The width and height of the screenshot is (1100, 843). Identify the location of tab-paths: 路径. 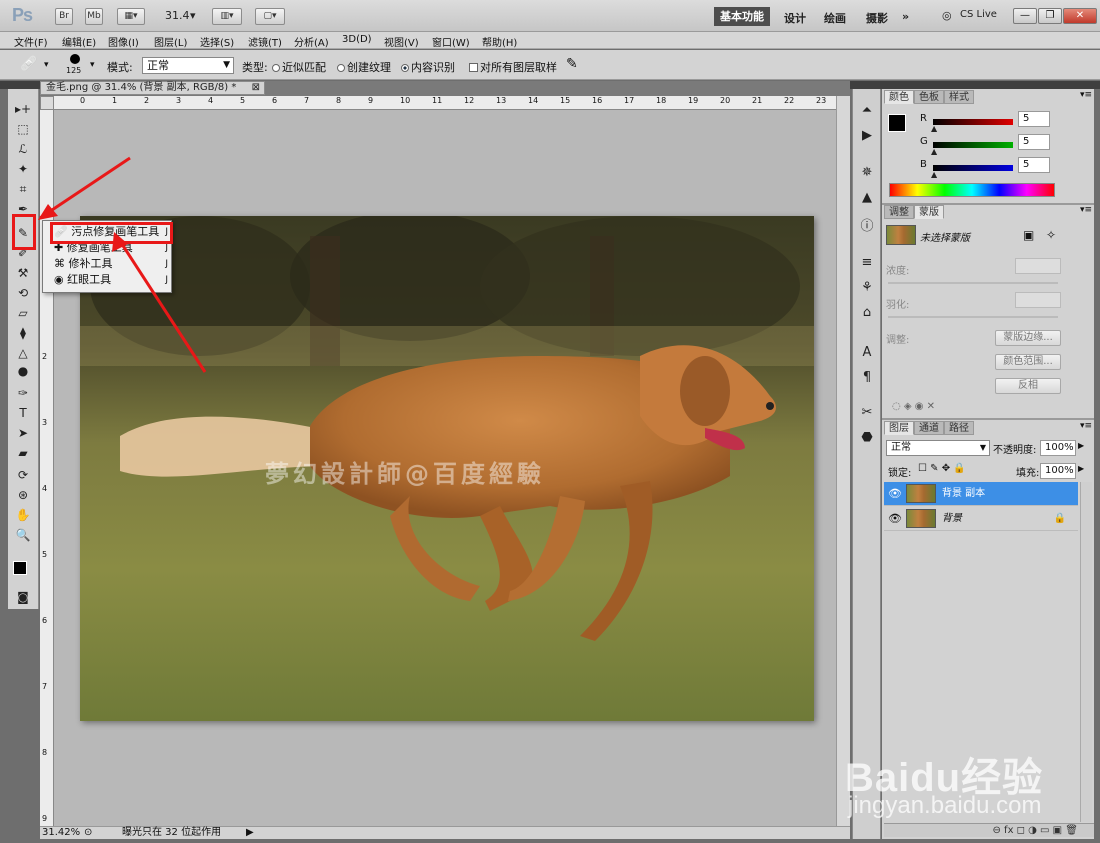
(959, 428).